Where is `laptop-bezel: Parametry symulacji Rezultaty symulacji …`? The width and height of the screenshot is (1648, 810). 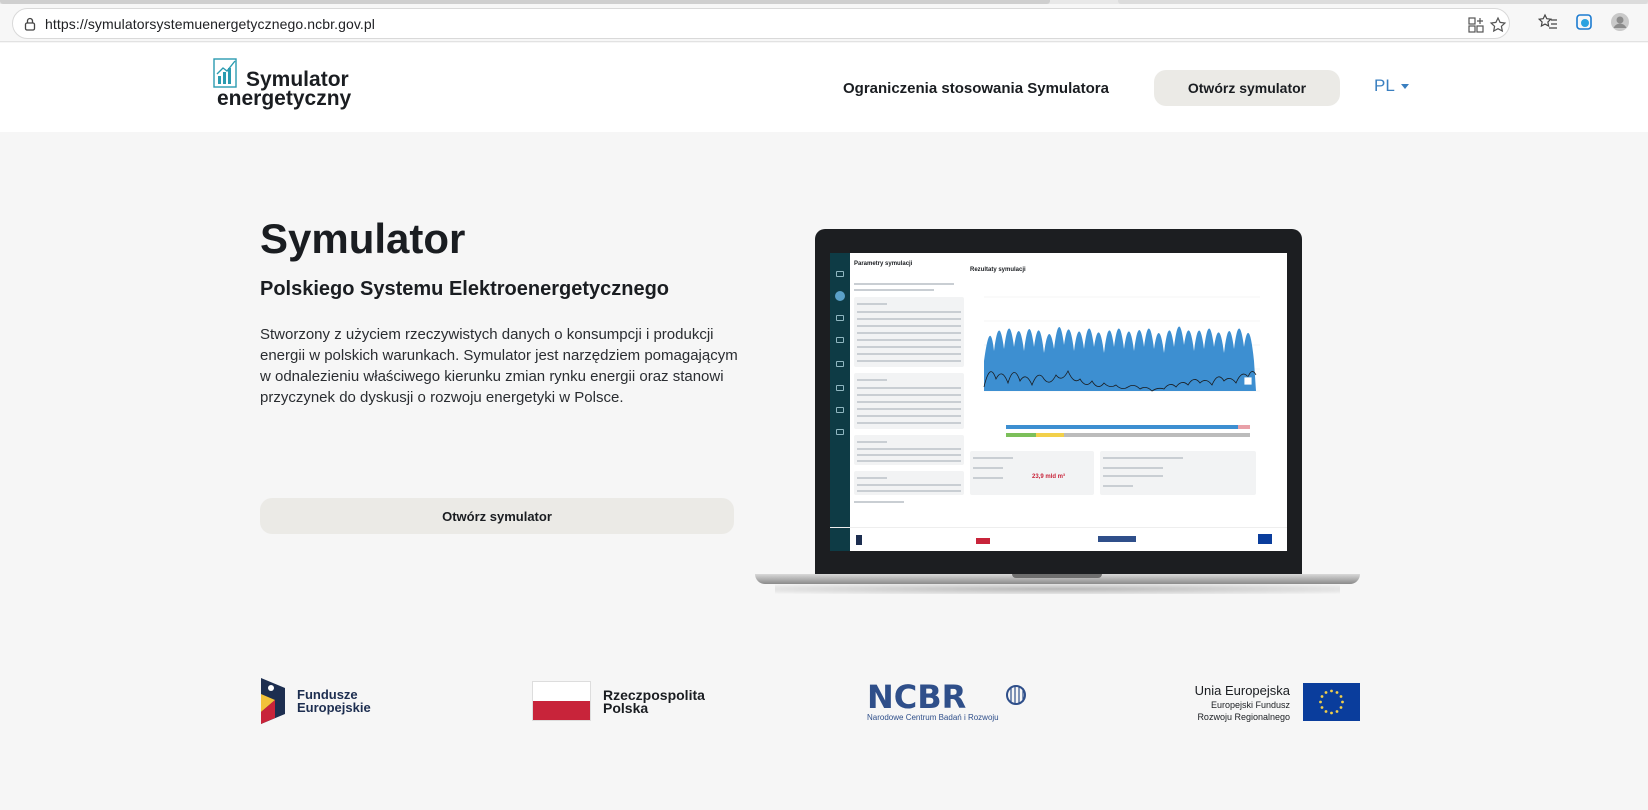
laptop-bezel: Parametry symulacji Rezultaty symulacji … is located at coordinates (1058, 401).